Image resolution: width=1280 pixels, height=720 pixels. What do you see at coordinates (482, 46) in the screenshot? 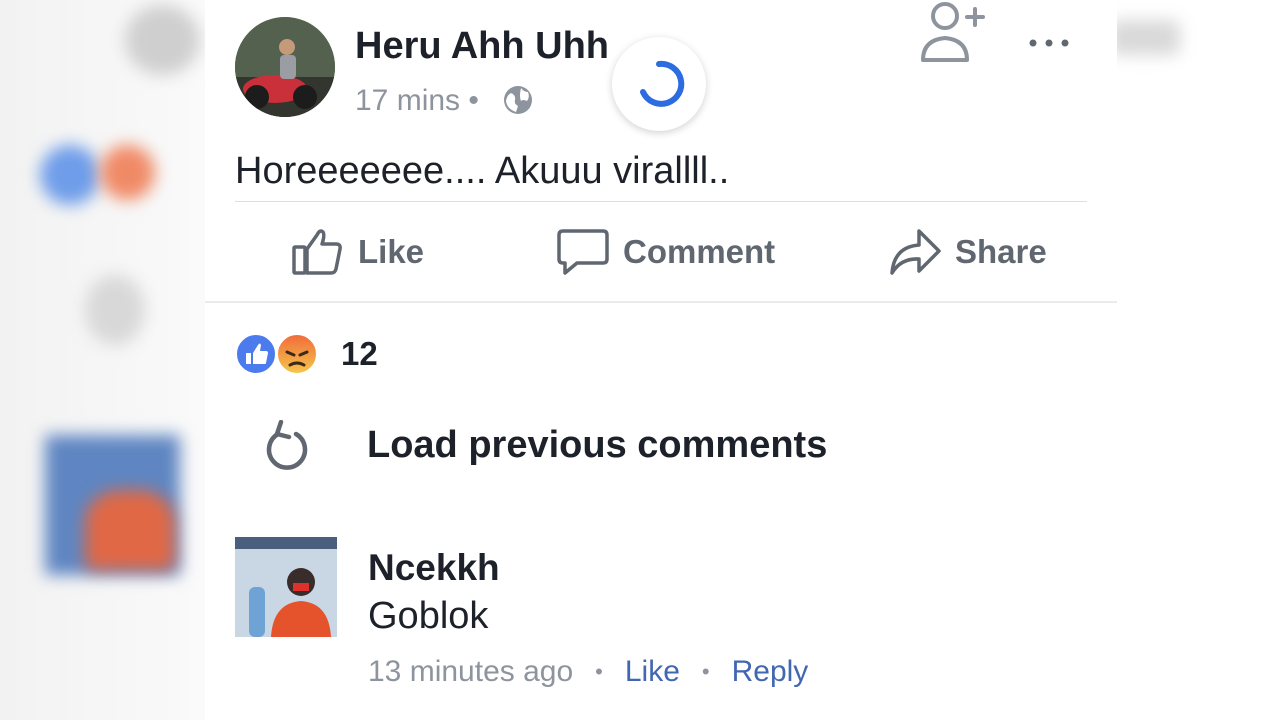
I see `post-author-name: Heru Ahh Uhh` at bounding box center [482, 46].